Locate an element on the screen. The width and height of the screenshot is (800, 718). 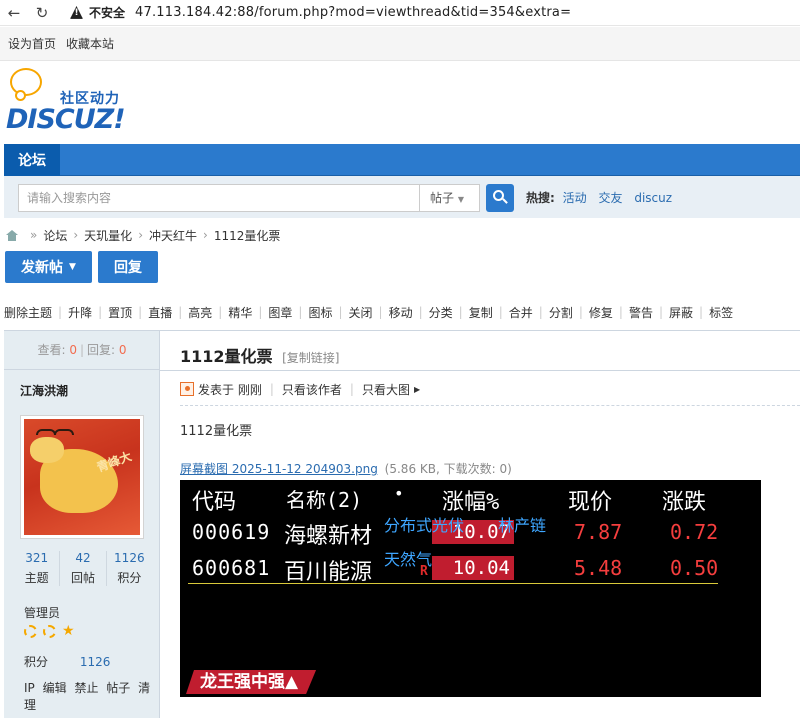
author-name: 江海洪潮 is located at coordinates (44, 390).